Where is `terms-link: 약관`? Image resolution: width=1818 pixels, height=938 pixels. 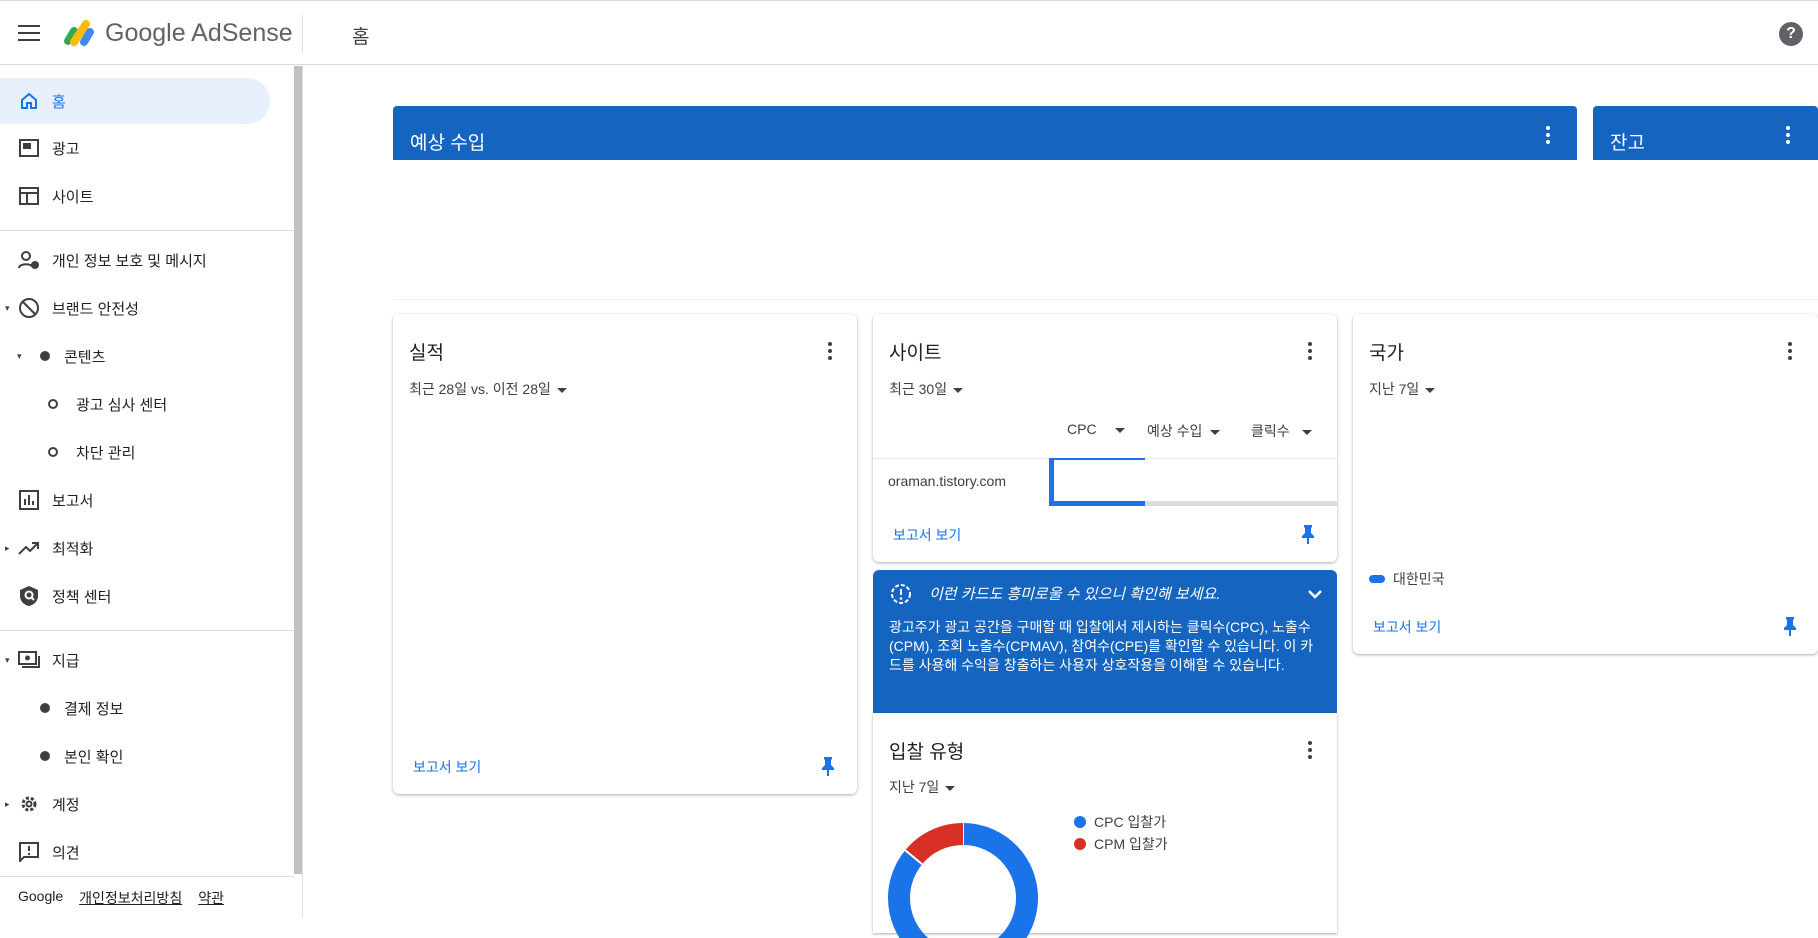
terms-link: 약관 is located at coordinates (211, 898).